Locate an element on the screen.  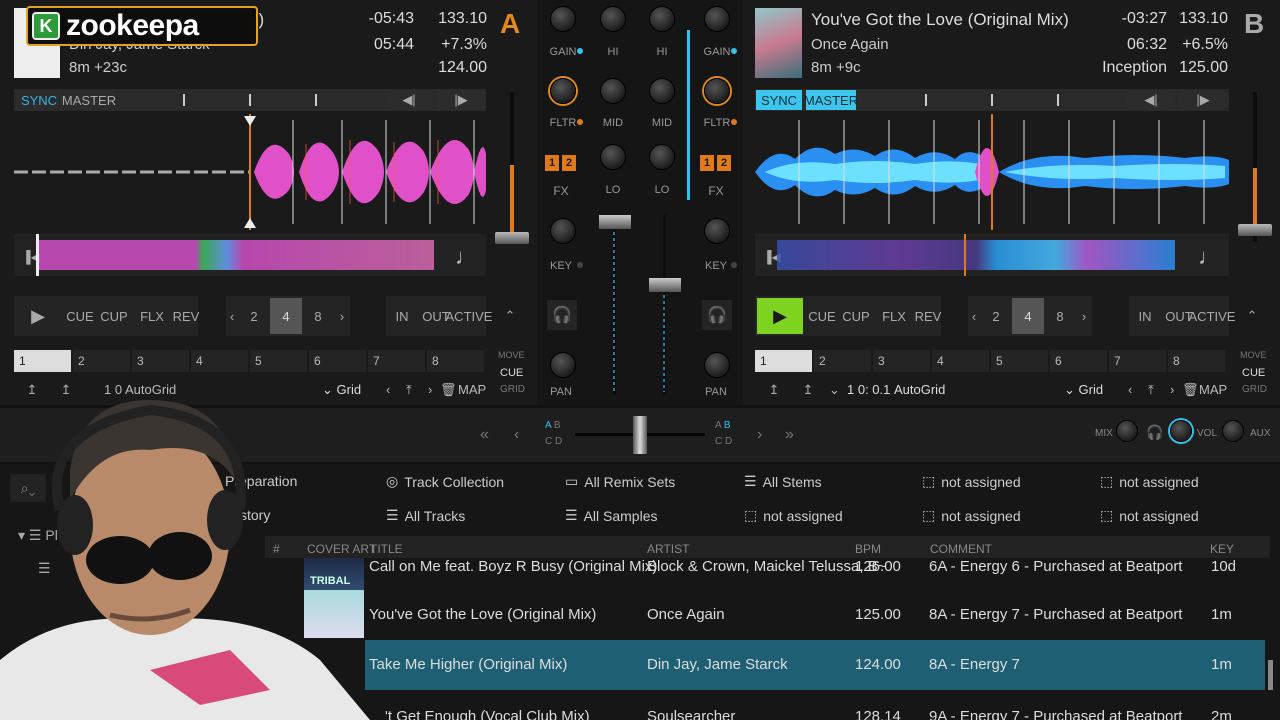
favorite-all-samples: ☰ All Samples is located at coordinates (611, 515).